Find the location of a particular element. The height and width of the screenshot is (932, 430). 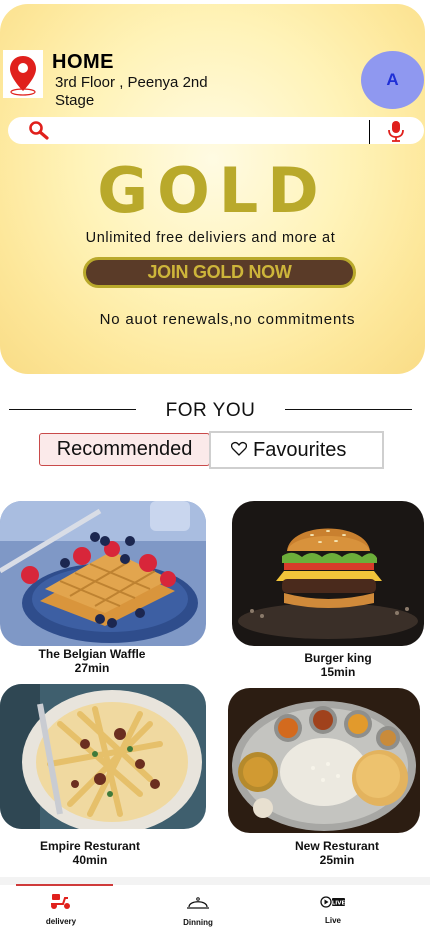

restaurant-name: Burger king is located at coordinates (338, 658).